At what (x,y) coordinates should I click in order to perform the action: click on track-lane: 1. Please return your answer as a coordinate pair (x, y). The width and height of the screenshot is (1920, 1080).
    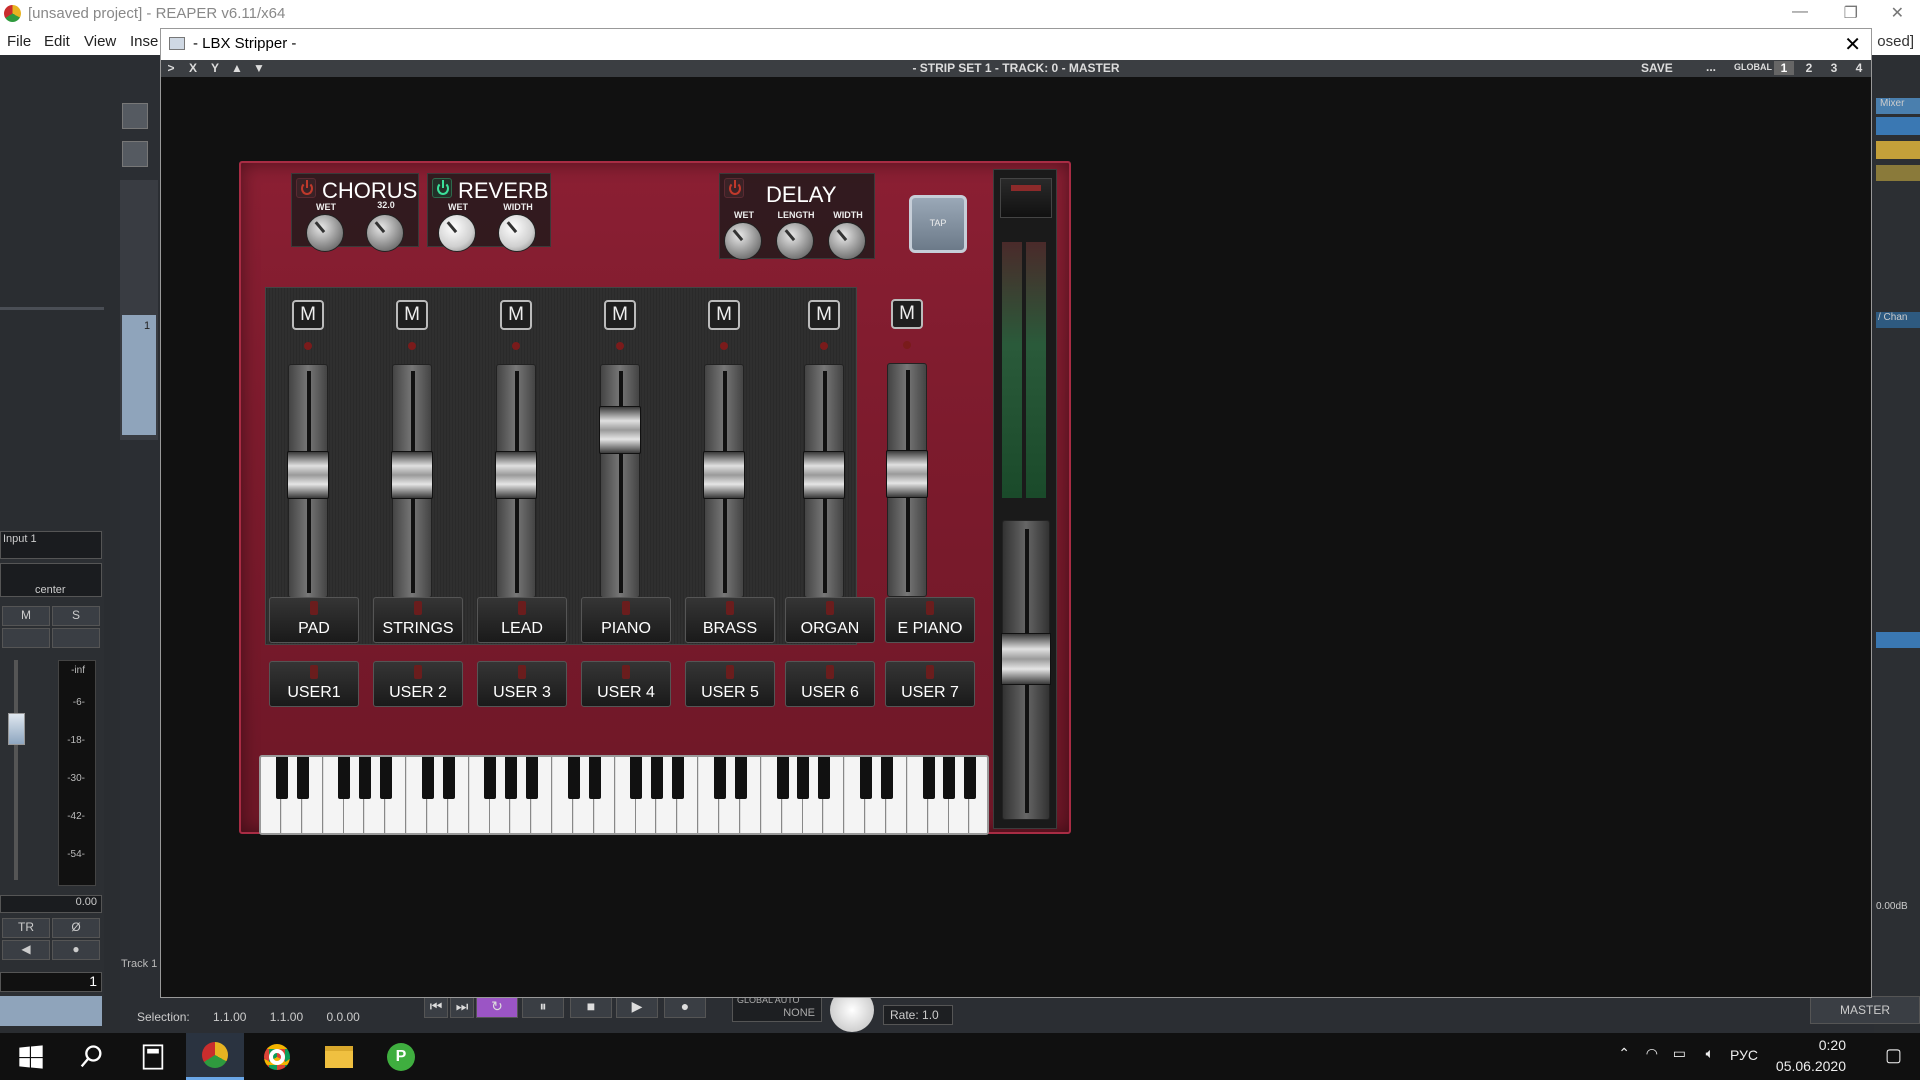
    Looking at the image, I should click on (139, 310).